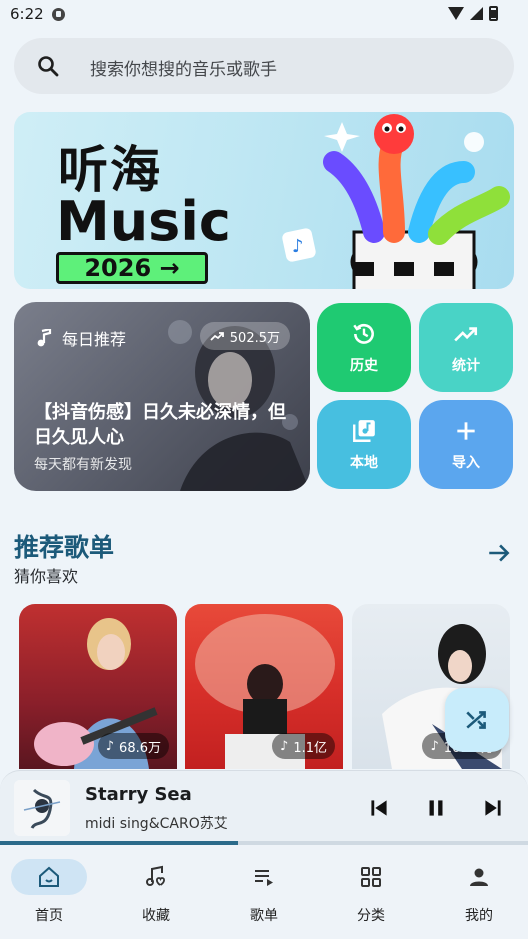 The image size is (528, 939). What do you see at coordinates (143, 221) in the screenshot?
I see `banner-subtitle: Music` at bounding box center [143, 221].